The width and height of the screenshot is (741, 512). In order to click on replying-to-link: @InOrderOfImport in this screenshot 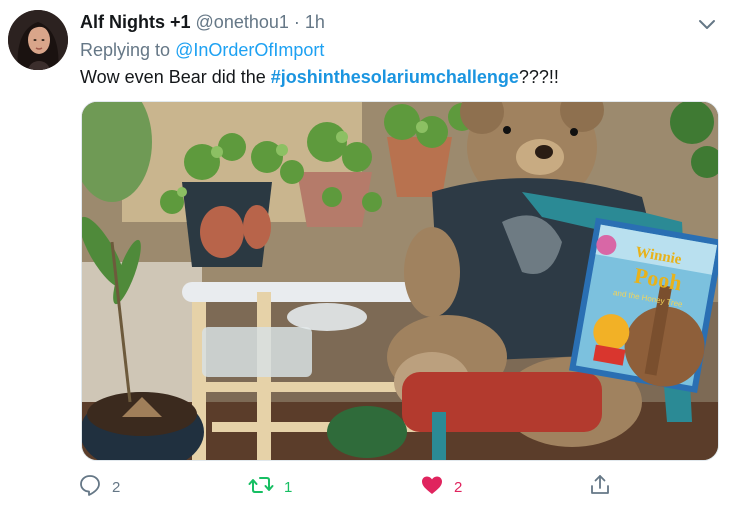, I will do `click(249, 50)`.